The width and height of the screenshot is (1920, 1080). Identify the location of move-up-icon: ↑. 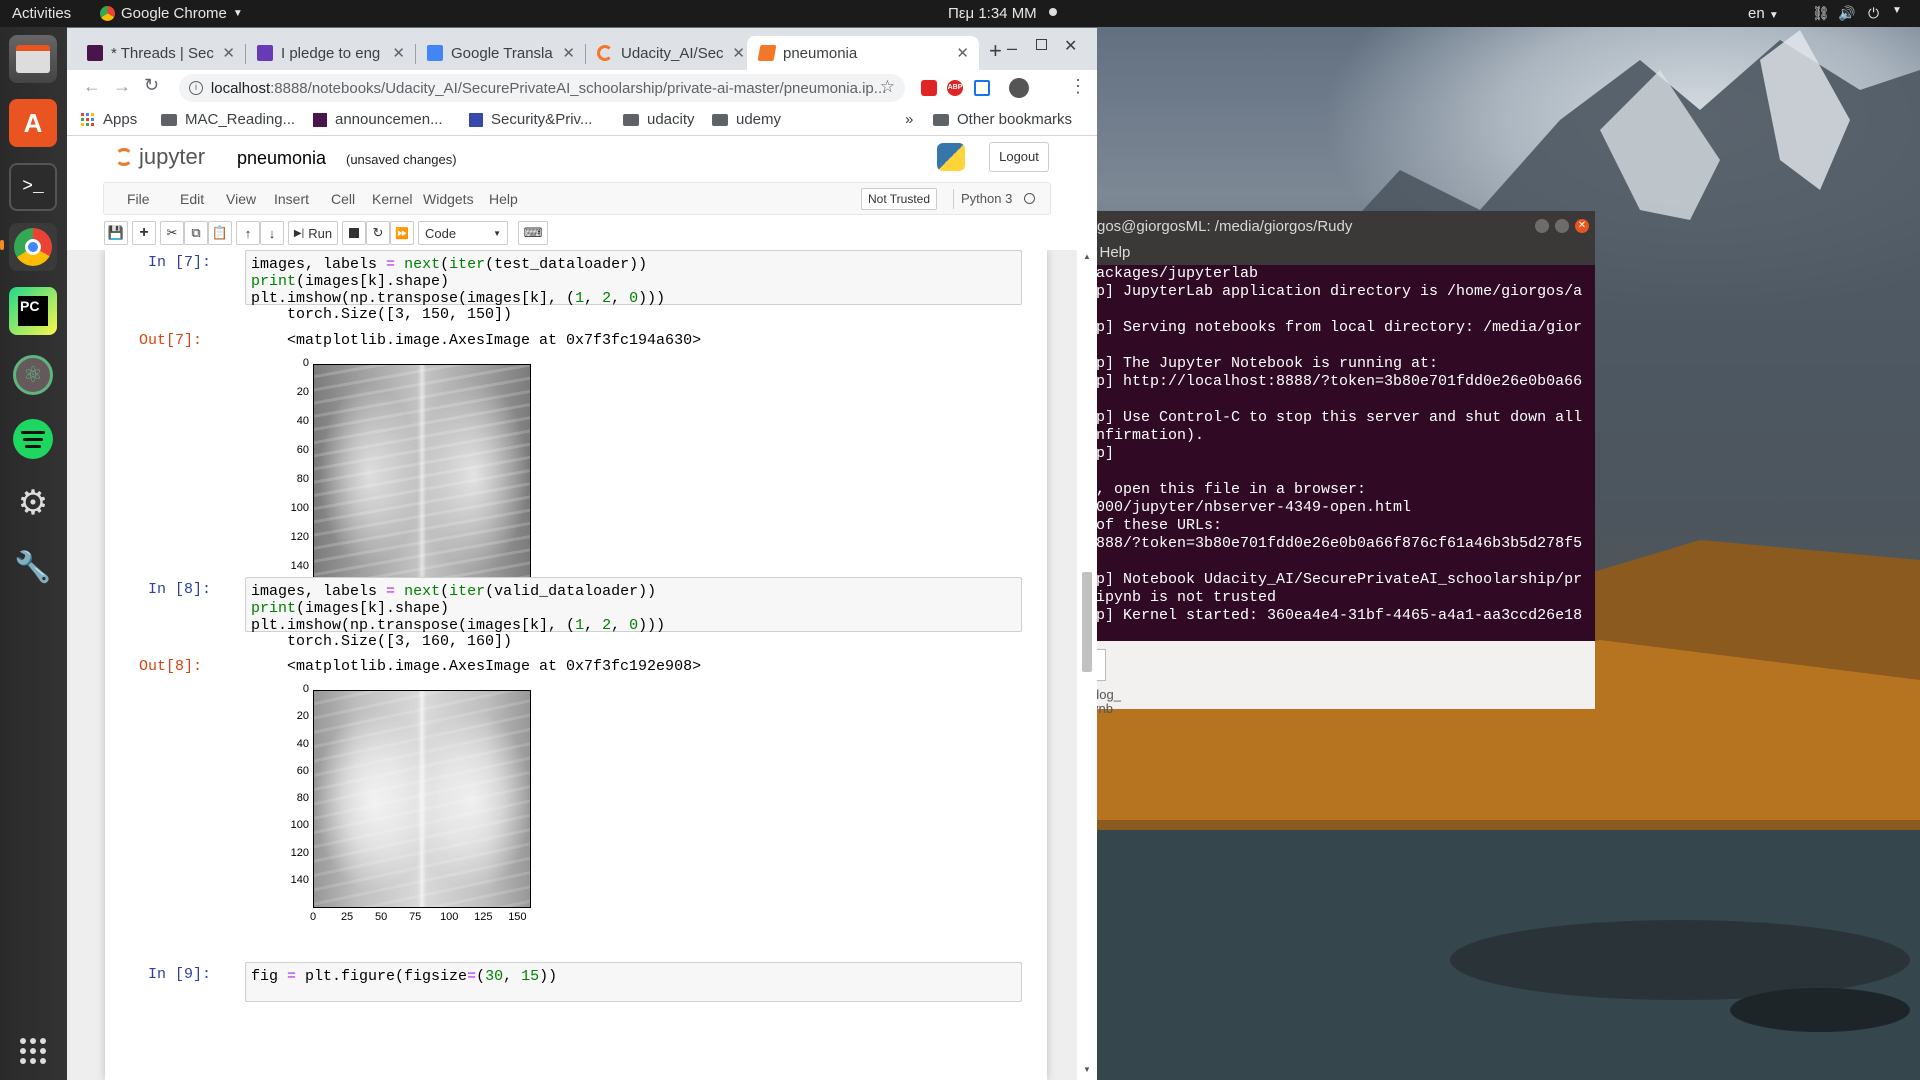
(248, 233).